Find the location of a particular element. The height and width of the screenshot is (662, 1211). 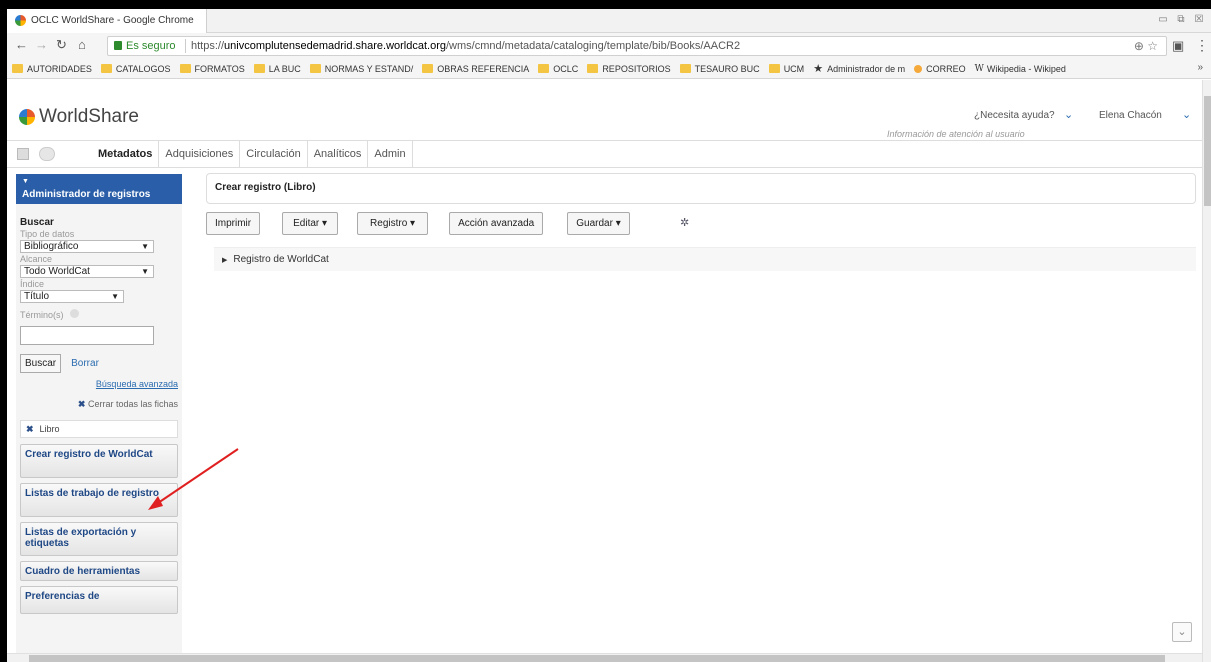

datatype-select: Bibliográfico ▼ is located at coordinates (87, 246).